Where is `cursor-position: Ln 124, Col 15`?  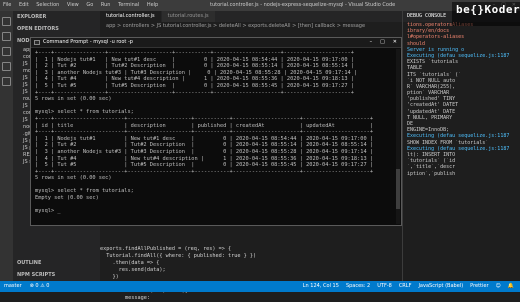 cursor-position: Ln 124, Col 15 is located at coordinates (321, 286).